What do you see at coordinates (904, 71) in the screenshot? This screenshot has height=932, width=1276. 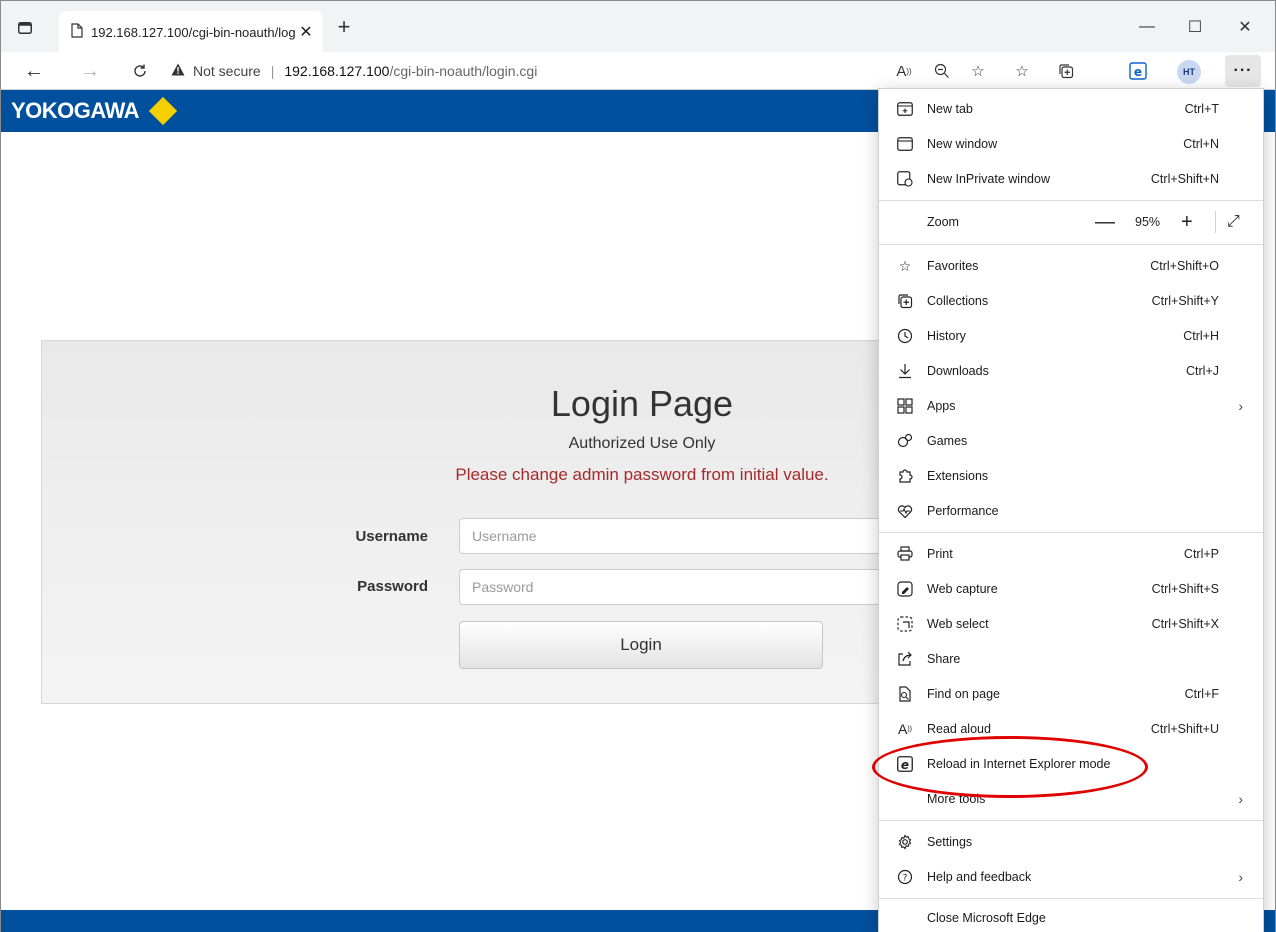 I see `read-aloud-icon: A))` at bounding box center [904, 71].